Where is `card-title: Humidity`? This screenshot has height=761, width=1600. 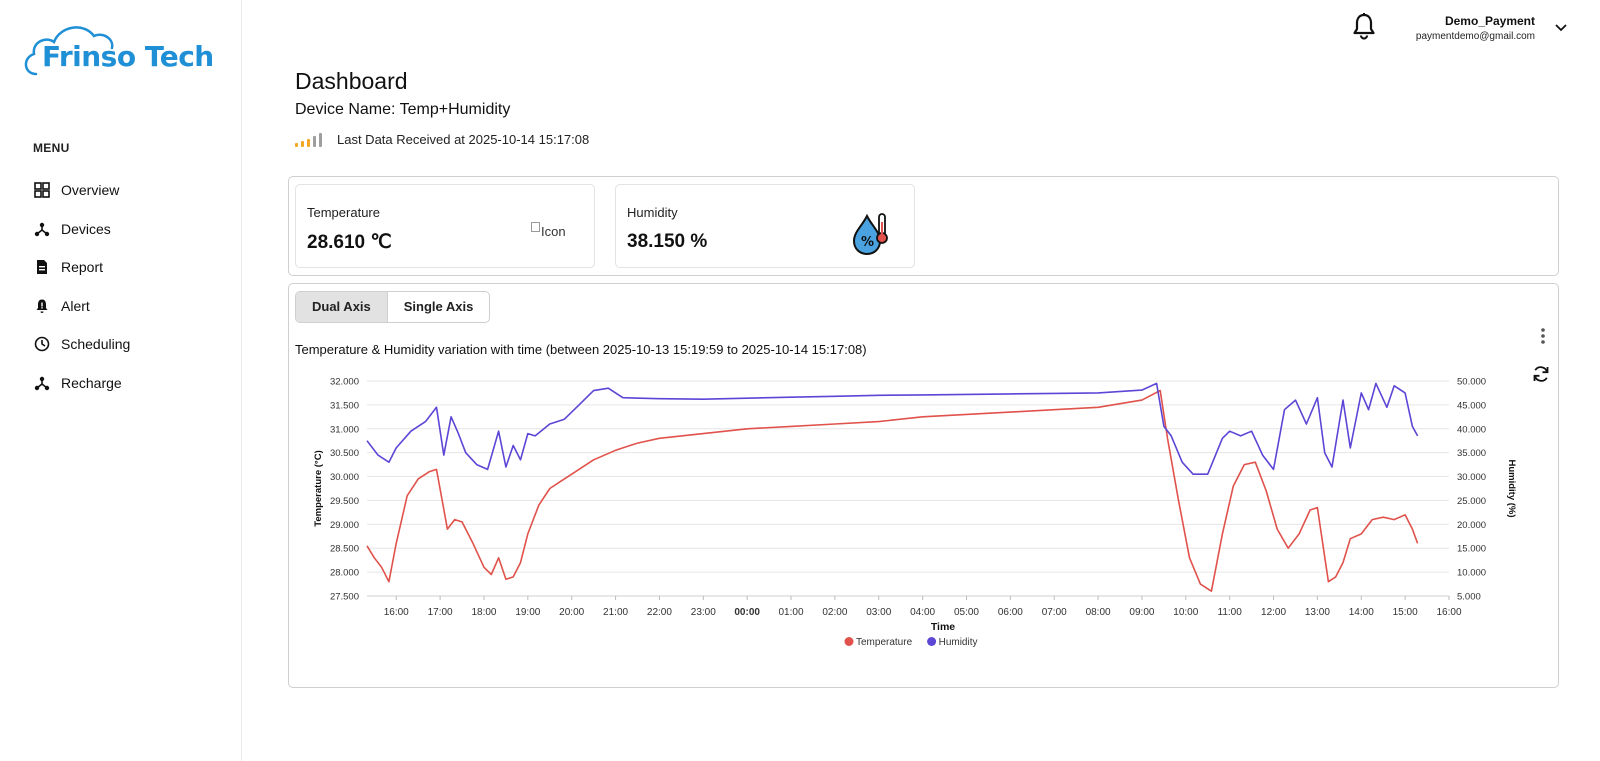 card-title: Humidity is located at coordinates (652, 212).